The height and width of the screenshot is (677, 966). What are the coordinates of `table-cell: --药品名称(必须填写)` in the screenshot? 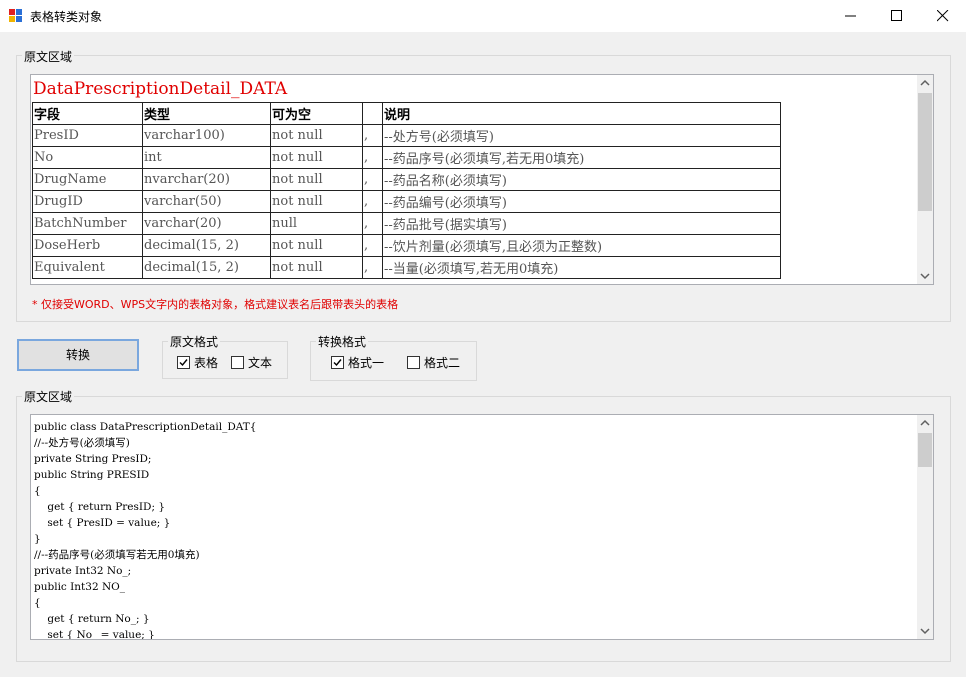 It's located at (581, 179).